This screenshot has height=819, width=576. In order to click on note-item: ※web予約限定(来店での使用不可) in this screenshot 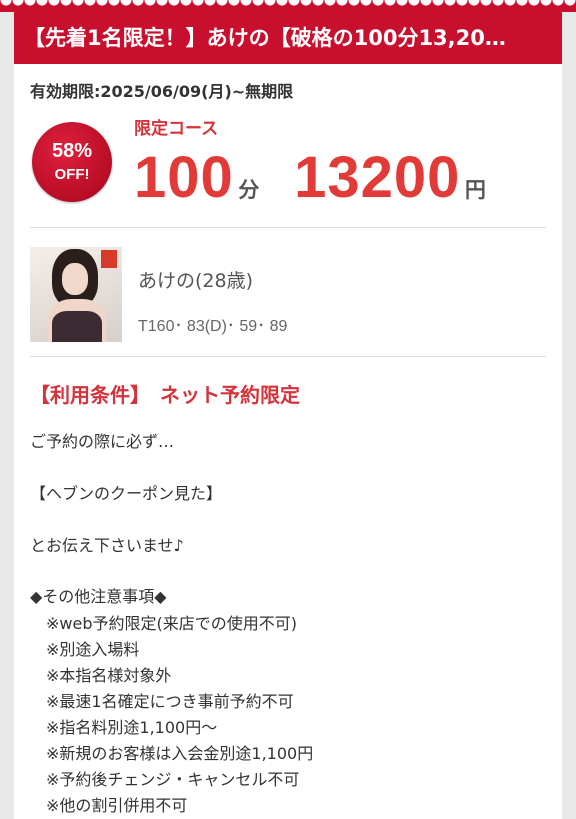, I will do `click(171, 623)`.